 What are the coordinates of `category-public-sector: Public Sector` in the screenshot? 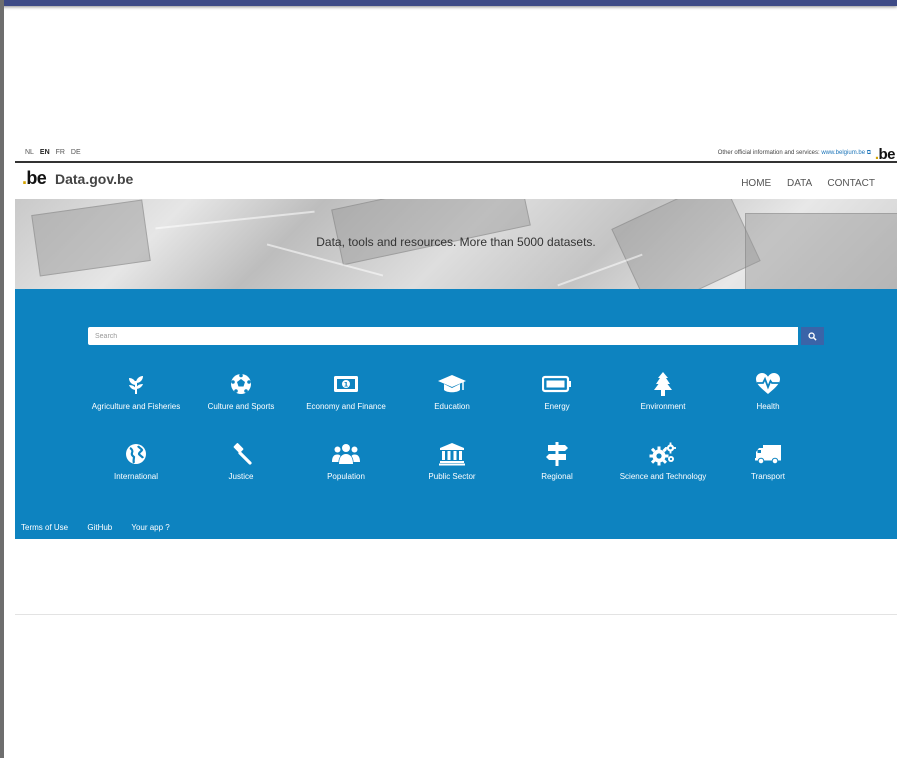 It's located at (452, 466).